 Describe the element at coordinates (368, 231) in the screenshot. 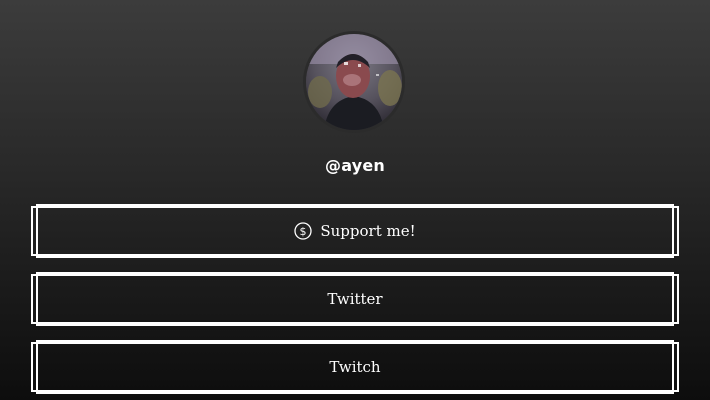

I see `support-me-label: Support me!` at that location.